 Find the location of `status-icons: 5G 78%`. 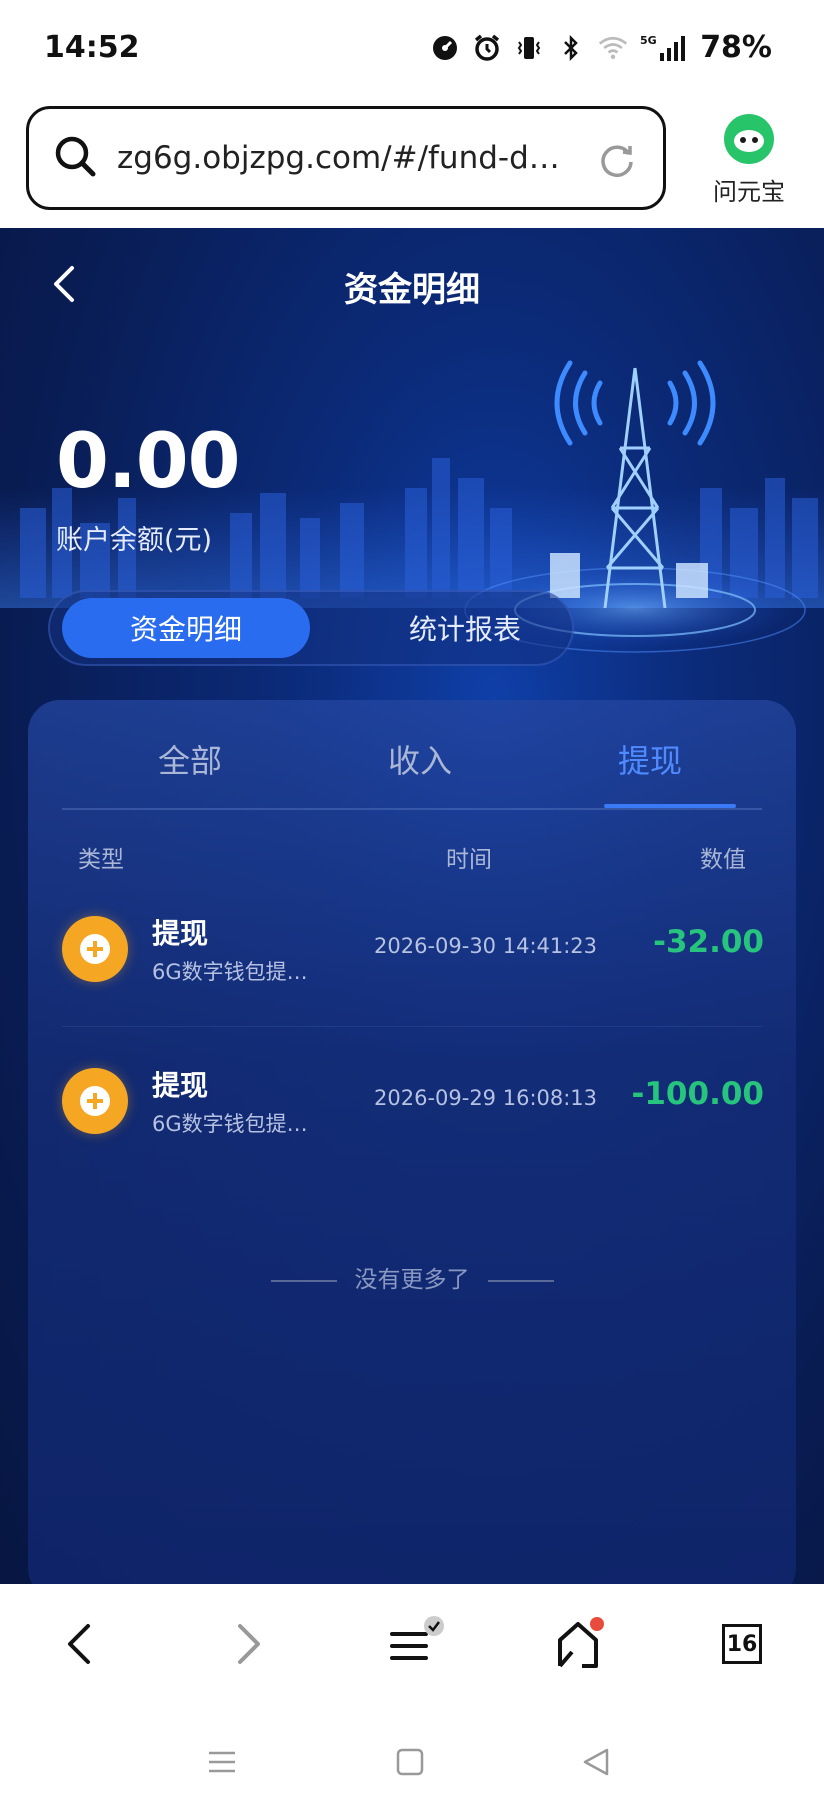

status-icons: 5G 78% is located at coordinates (601, 47).